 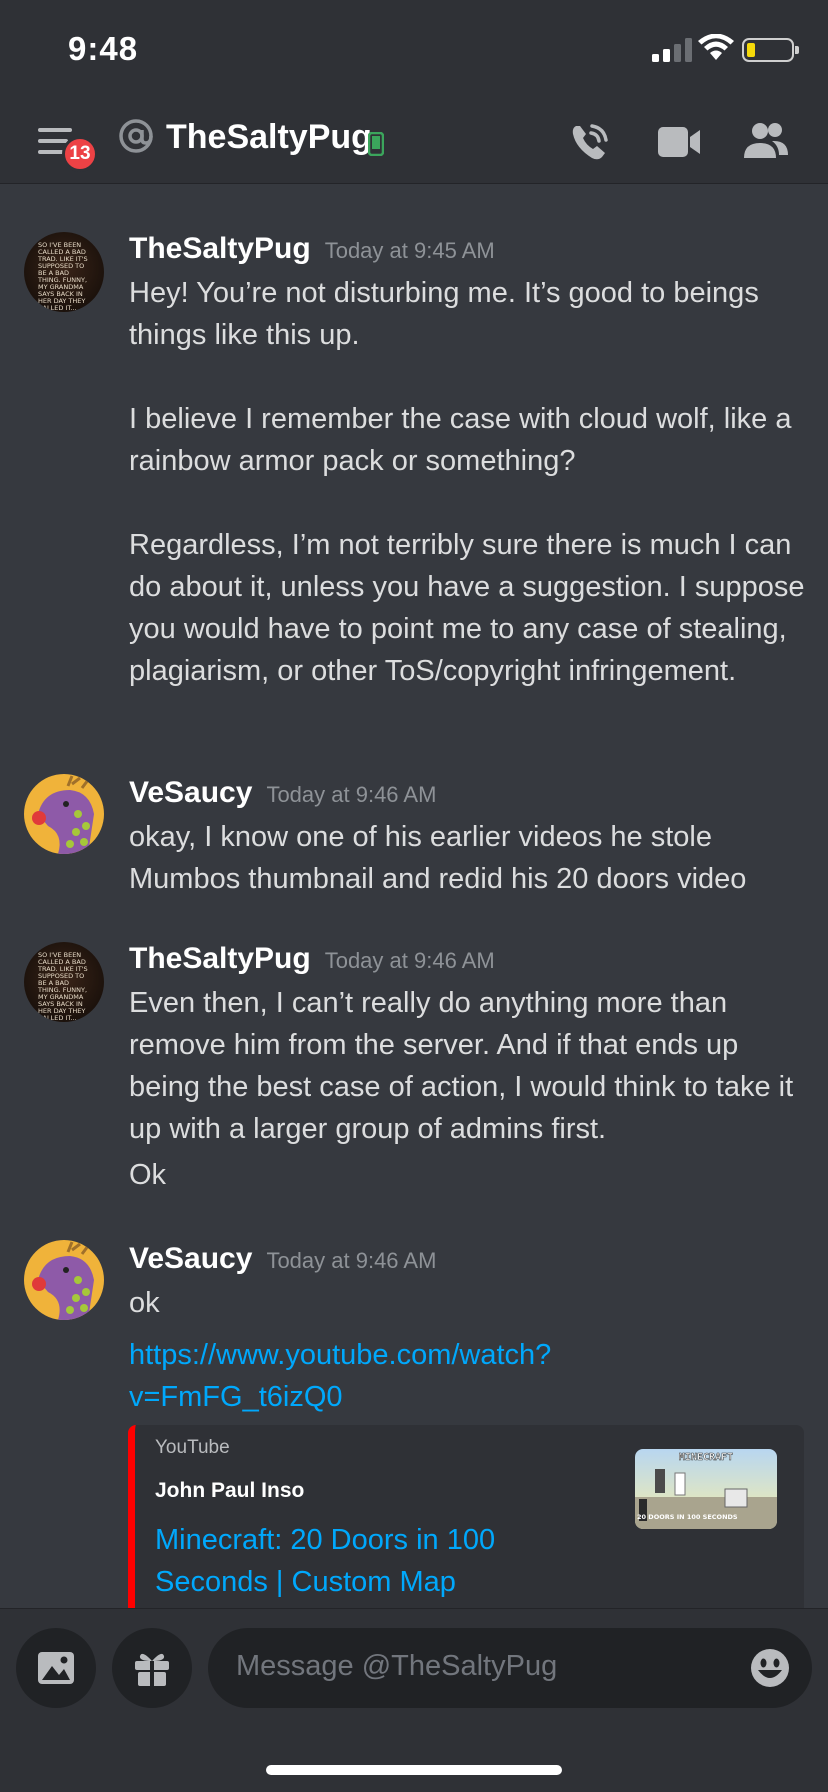 I want to click on status-time: 9:48, so click(x=103, y=48).